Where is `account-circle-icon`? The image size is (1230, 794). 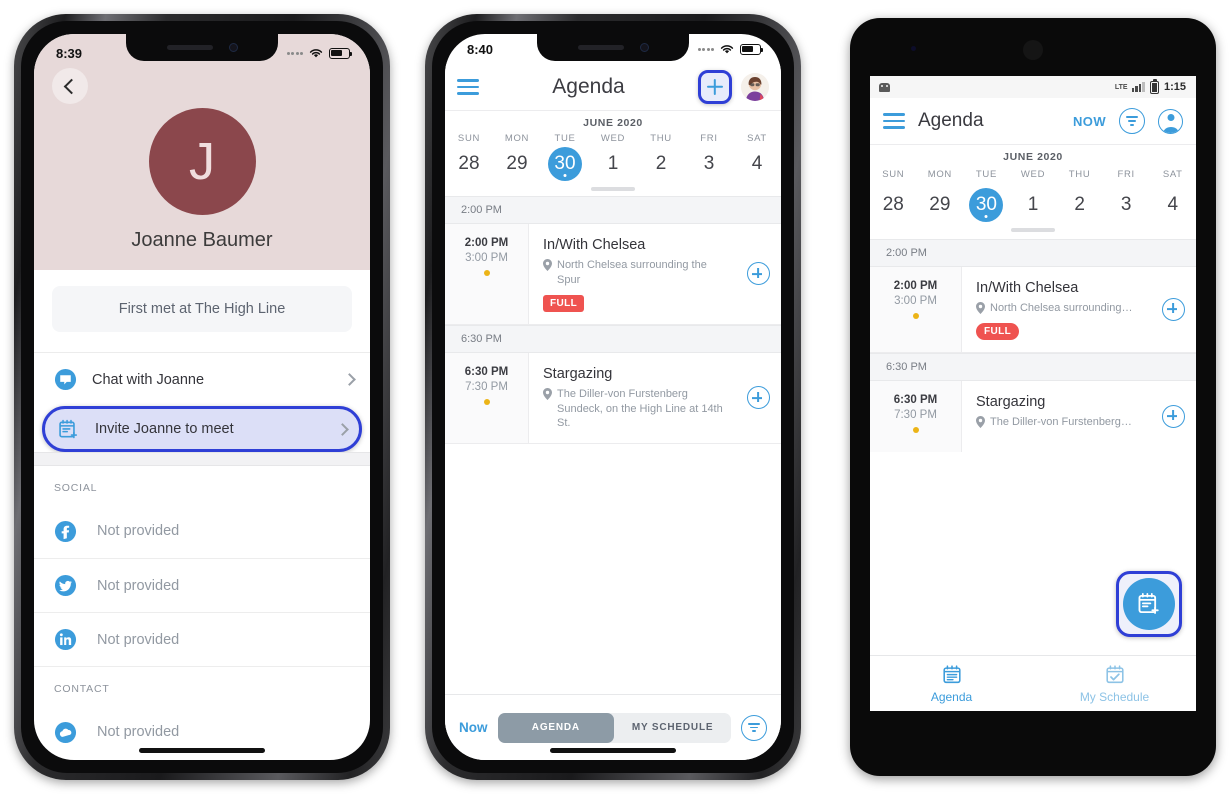
account-circle-icon is located at coordinates (1170, 121).